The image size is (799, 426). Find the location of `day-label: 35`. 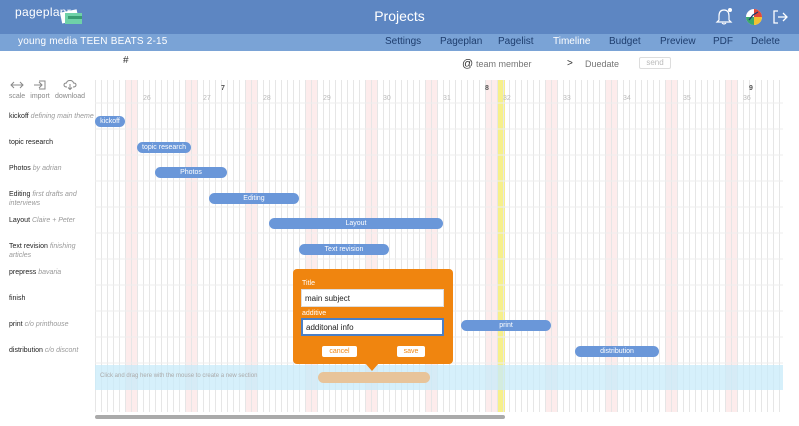

day-label: 35 is located at coordinates (687, 98).